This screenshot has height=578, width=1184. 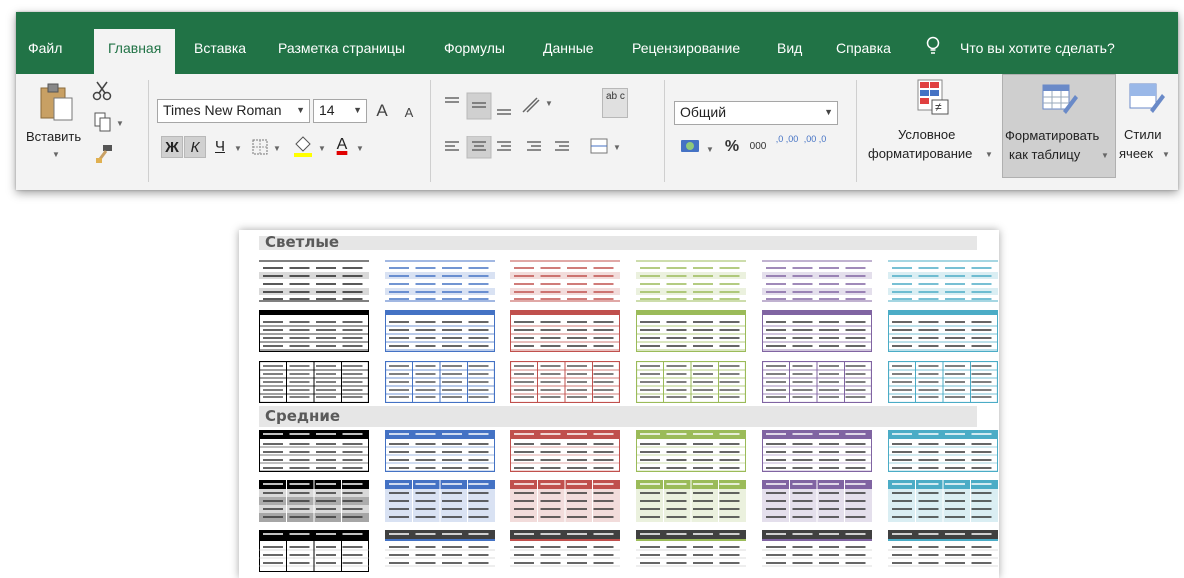 What do you see at coordinates (57, 102) in the screenshot?
I see `paste-icon` at bounding box center [57, 102].